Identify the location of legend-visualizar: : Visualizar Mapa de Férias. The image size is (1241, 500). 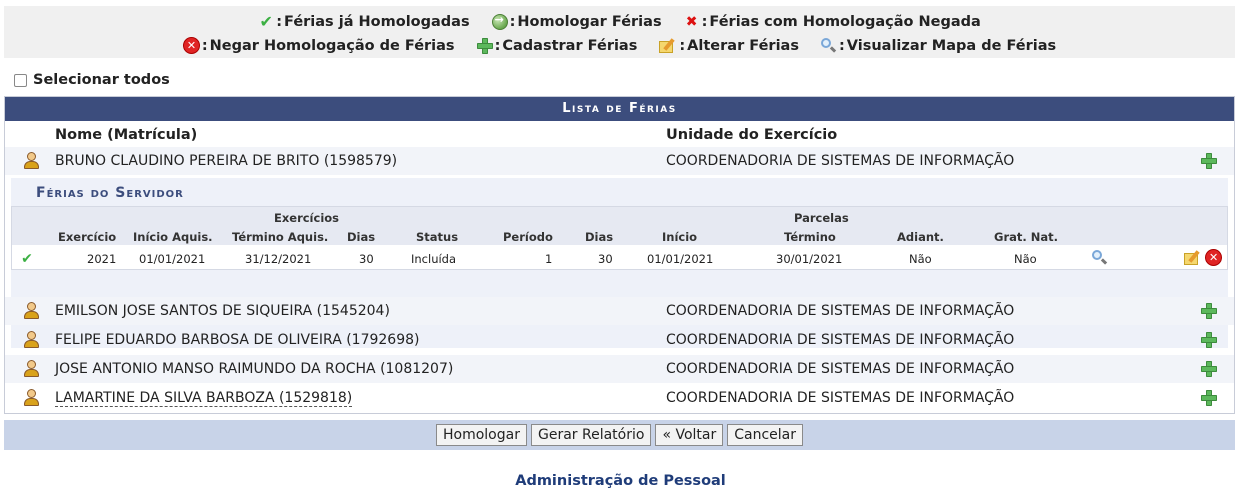
(938, 45).